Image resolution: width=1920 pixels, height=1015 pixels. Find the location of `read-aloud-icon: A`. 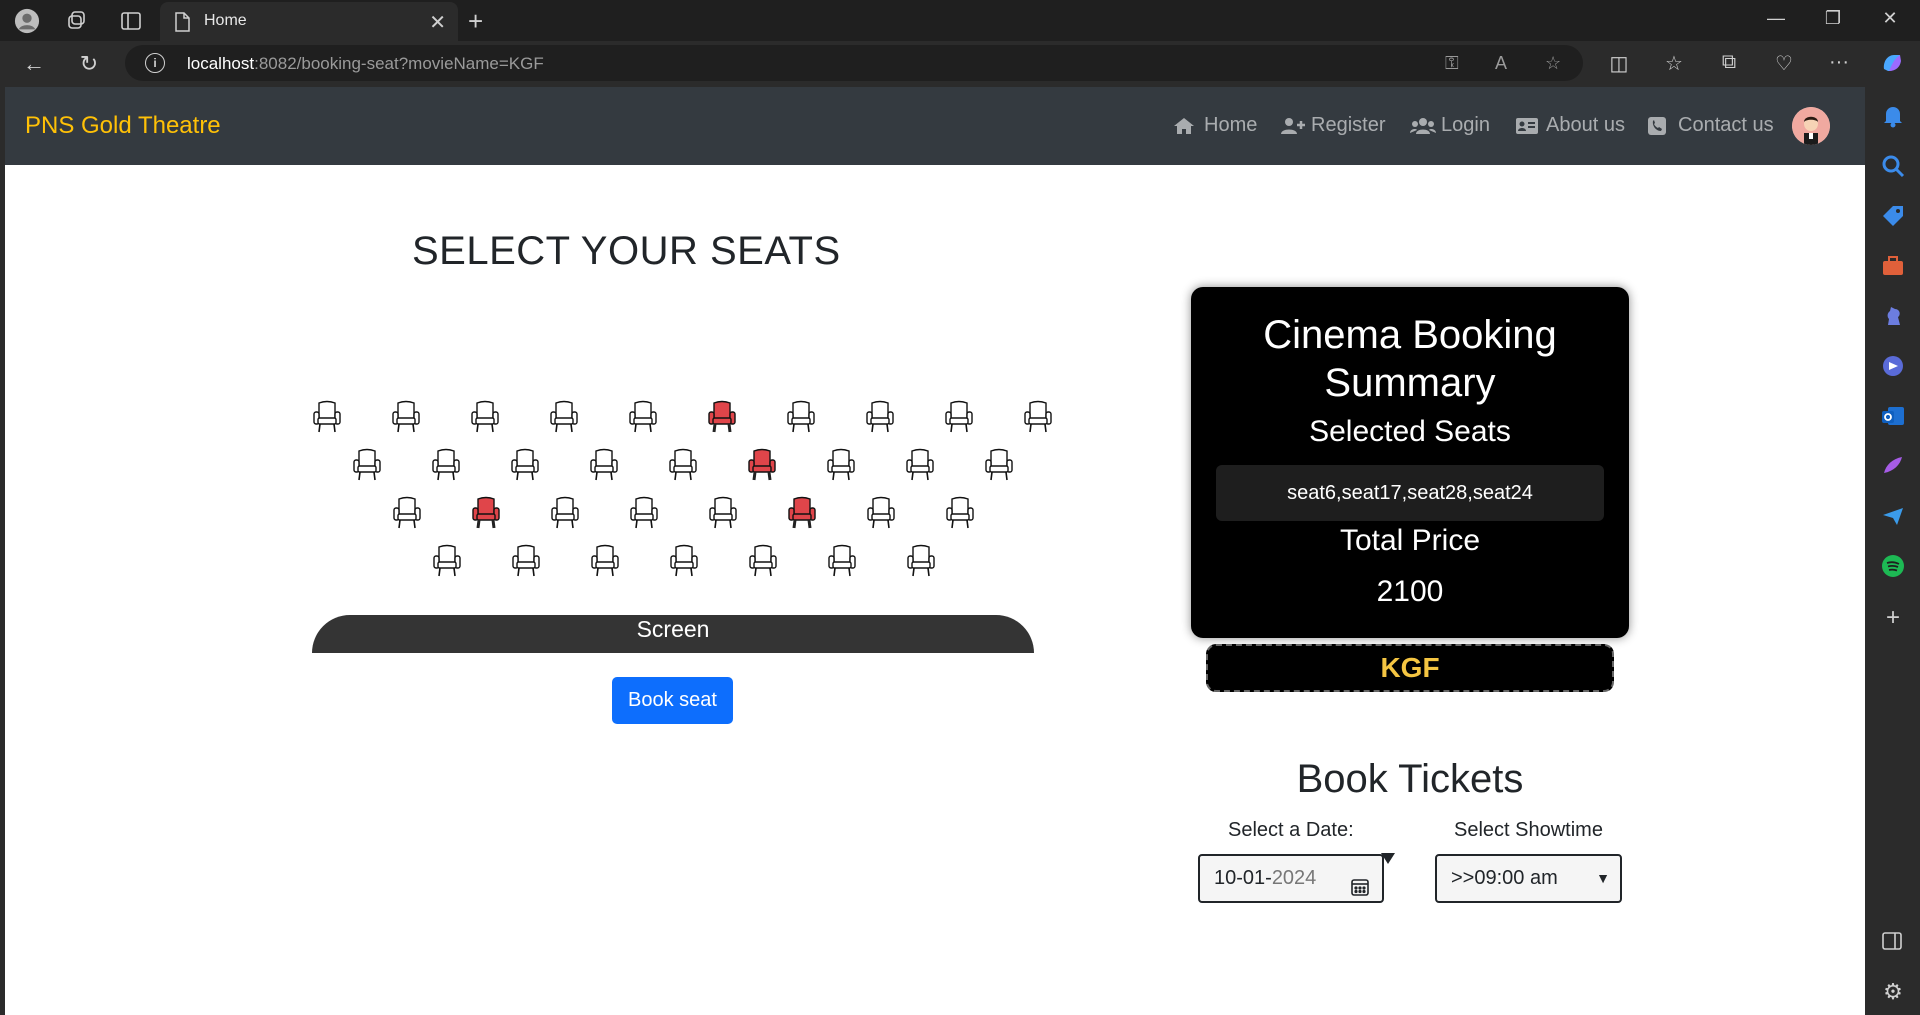

read-aloud-icon: A is located at coordinates (1501, 63).